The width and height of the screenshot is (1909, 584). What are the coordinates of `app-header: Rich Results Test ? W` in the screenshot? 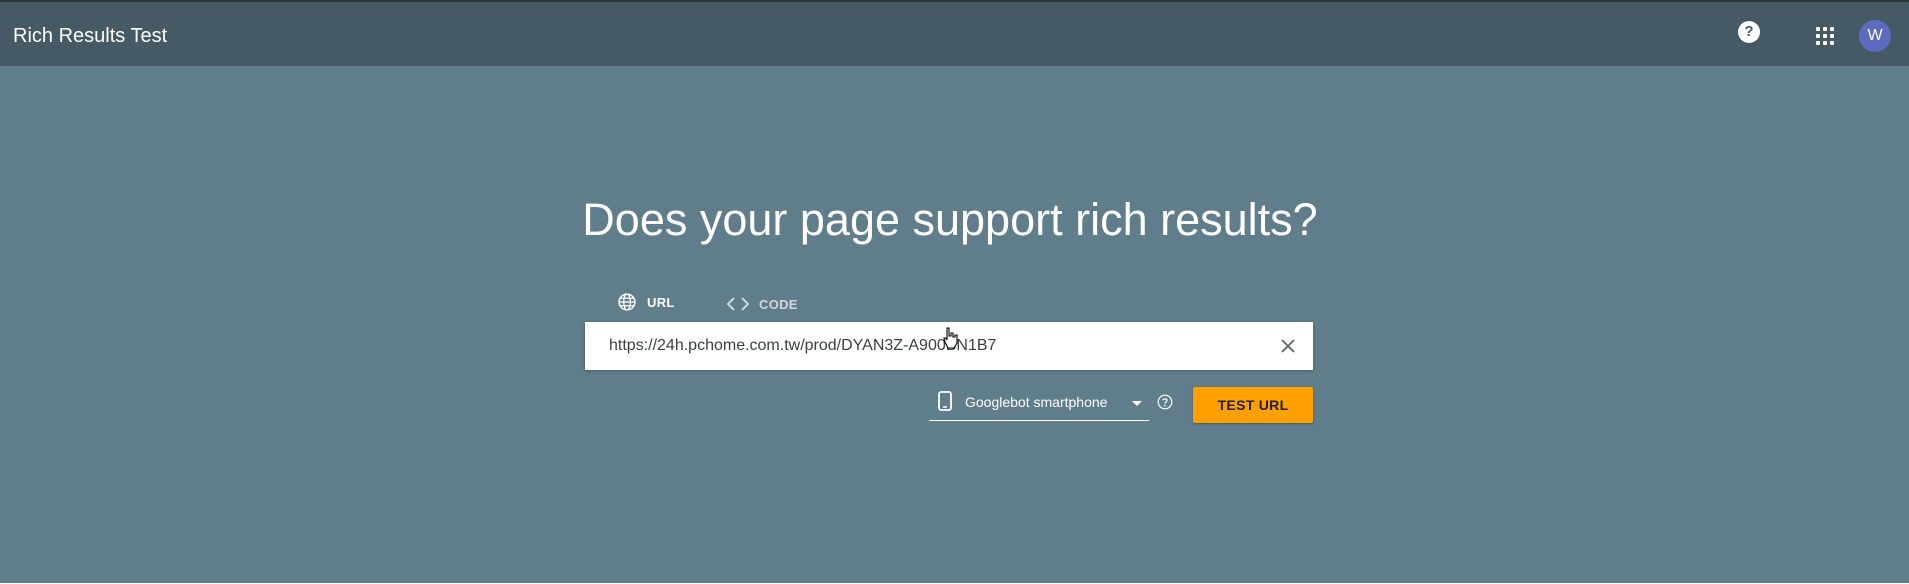 It's located at (954, 34).